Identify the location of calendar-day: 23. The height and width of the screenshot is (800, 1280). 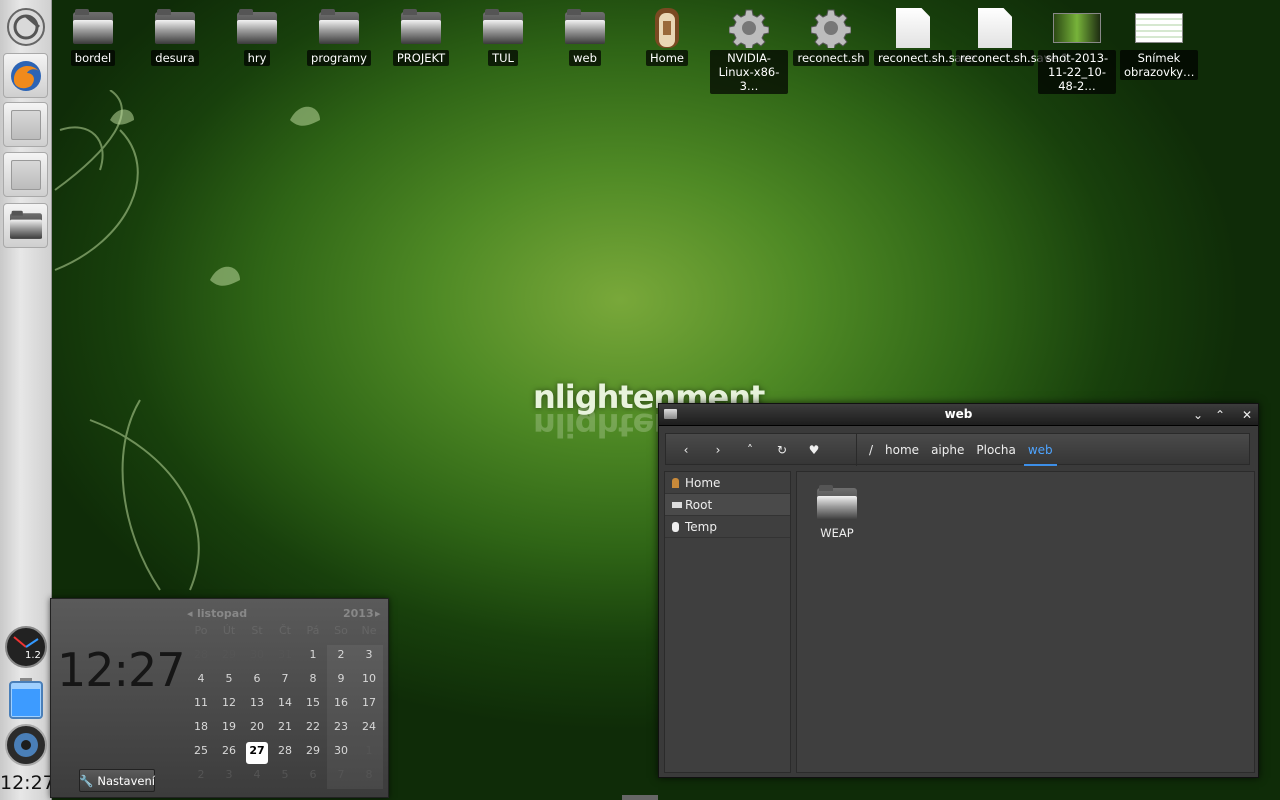
(341, 729).